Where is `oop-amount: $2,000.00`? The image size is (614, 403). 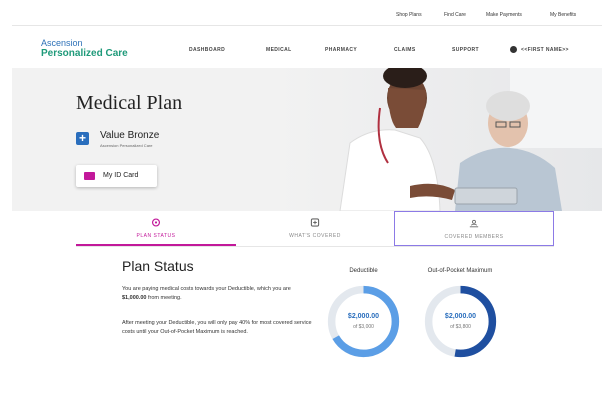
oop-amount: $2,000.00 is located at coordinates (460, 316).